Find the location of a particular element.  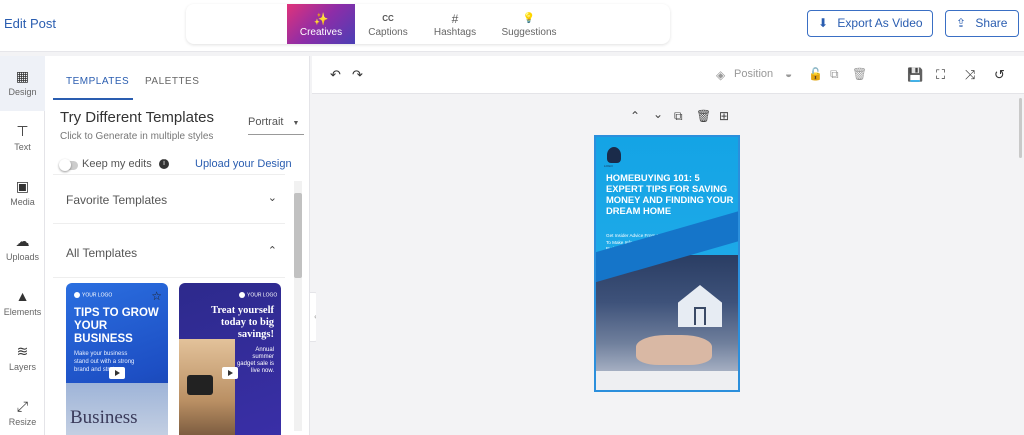

save-icon: 💾 is located at coordinates (915, 75).